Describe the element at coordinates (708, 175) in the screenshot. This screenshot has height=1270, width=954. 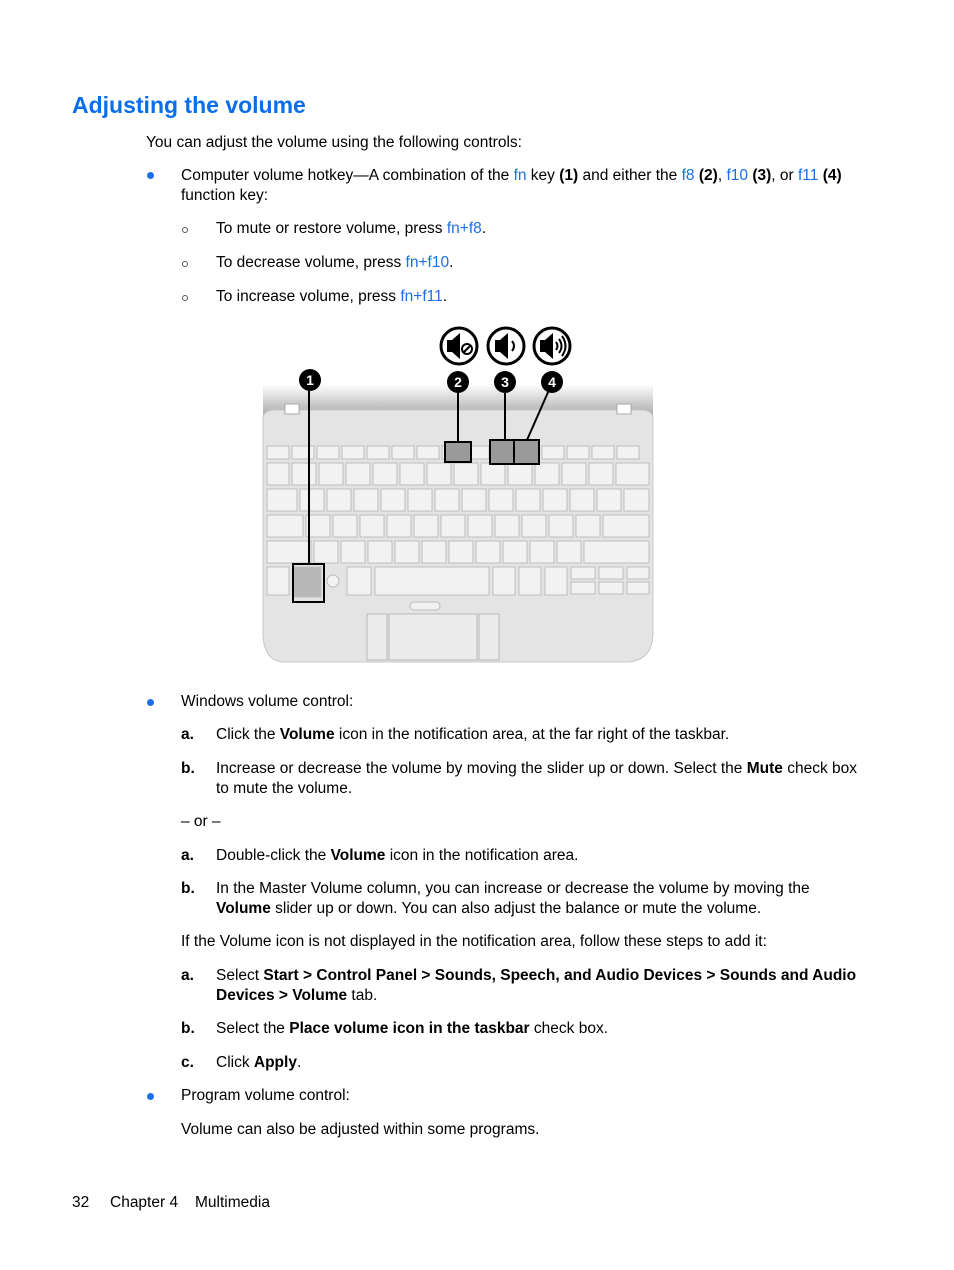
I see `callout-ref: (2)` at that location.